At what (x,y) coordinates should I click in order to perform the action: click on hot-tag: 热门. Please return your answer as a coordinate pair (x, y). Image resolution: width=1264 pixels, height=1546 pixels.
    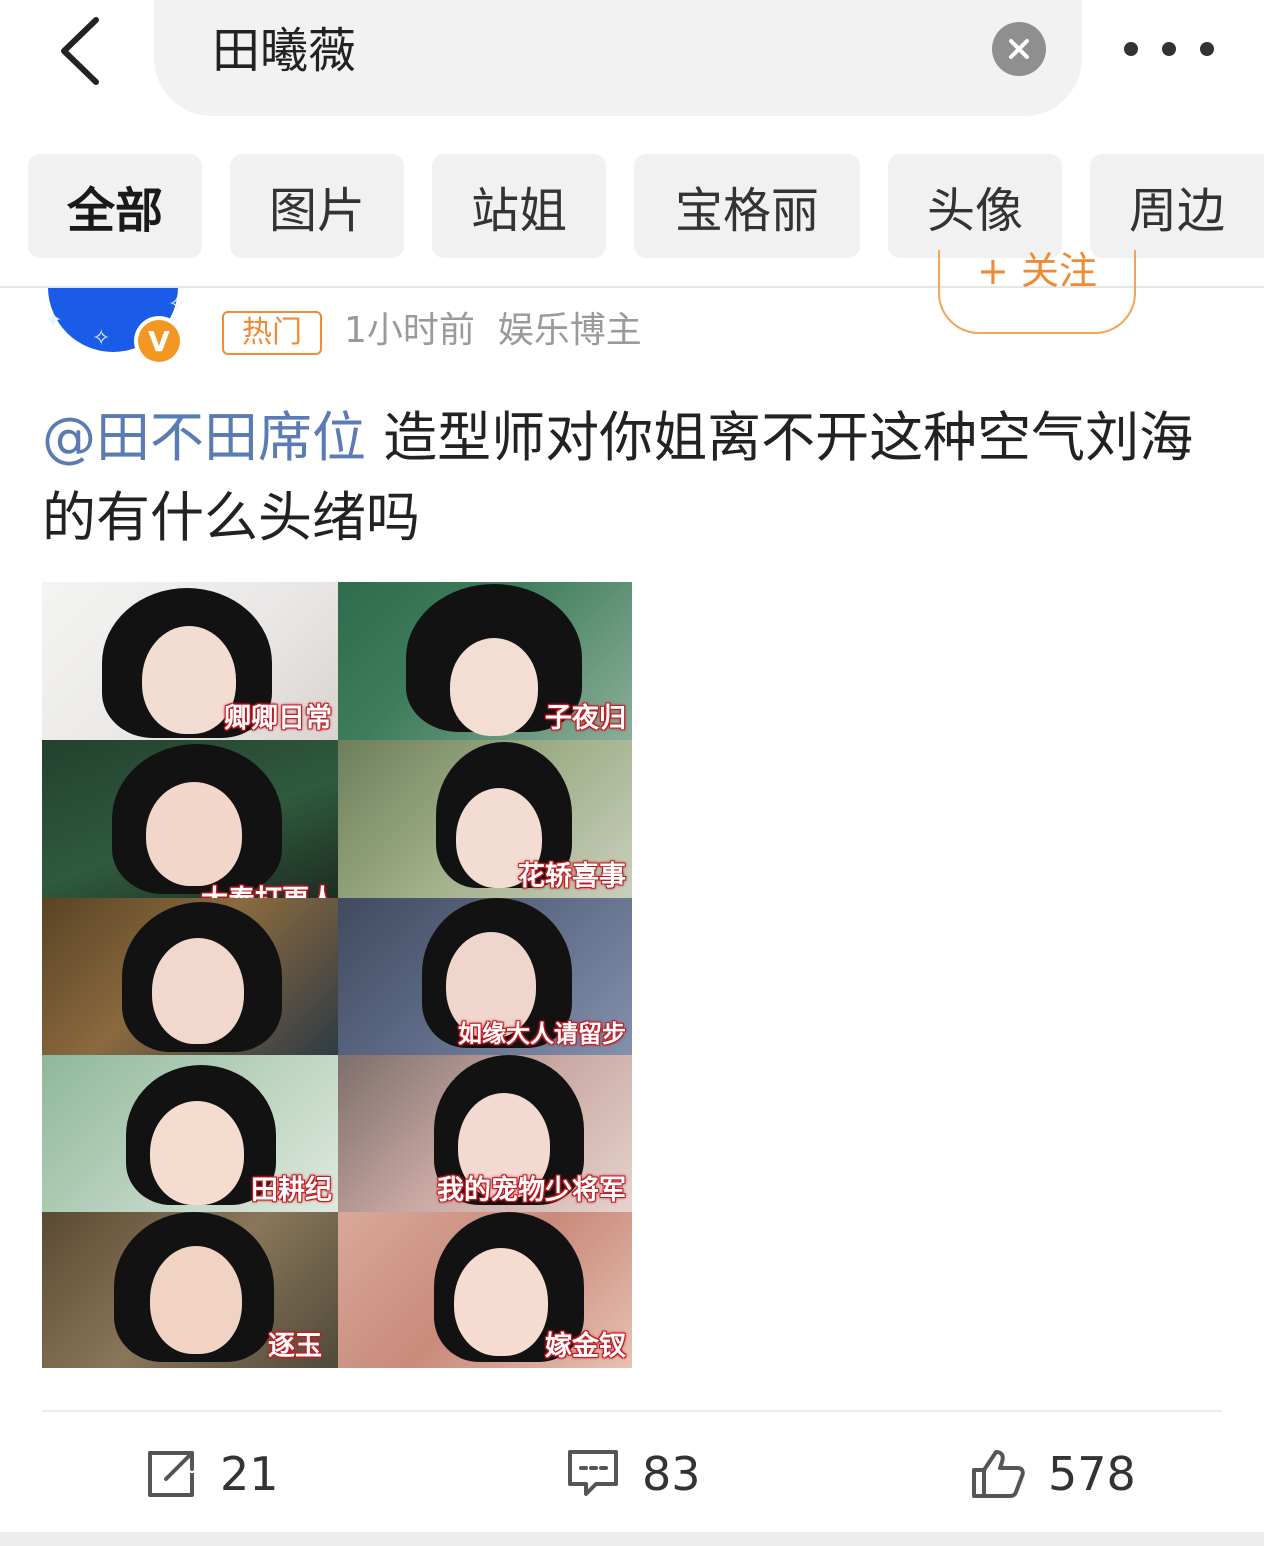
    Looking at the image, I should click on (272, 333).